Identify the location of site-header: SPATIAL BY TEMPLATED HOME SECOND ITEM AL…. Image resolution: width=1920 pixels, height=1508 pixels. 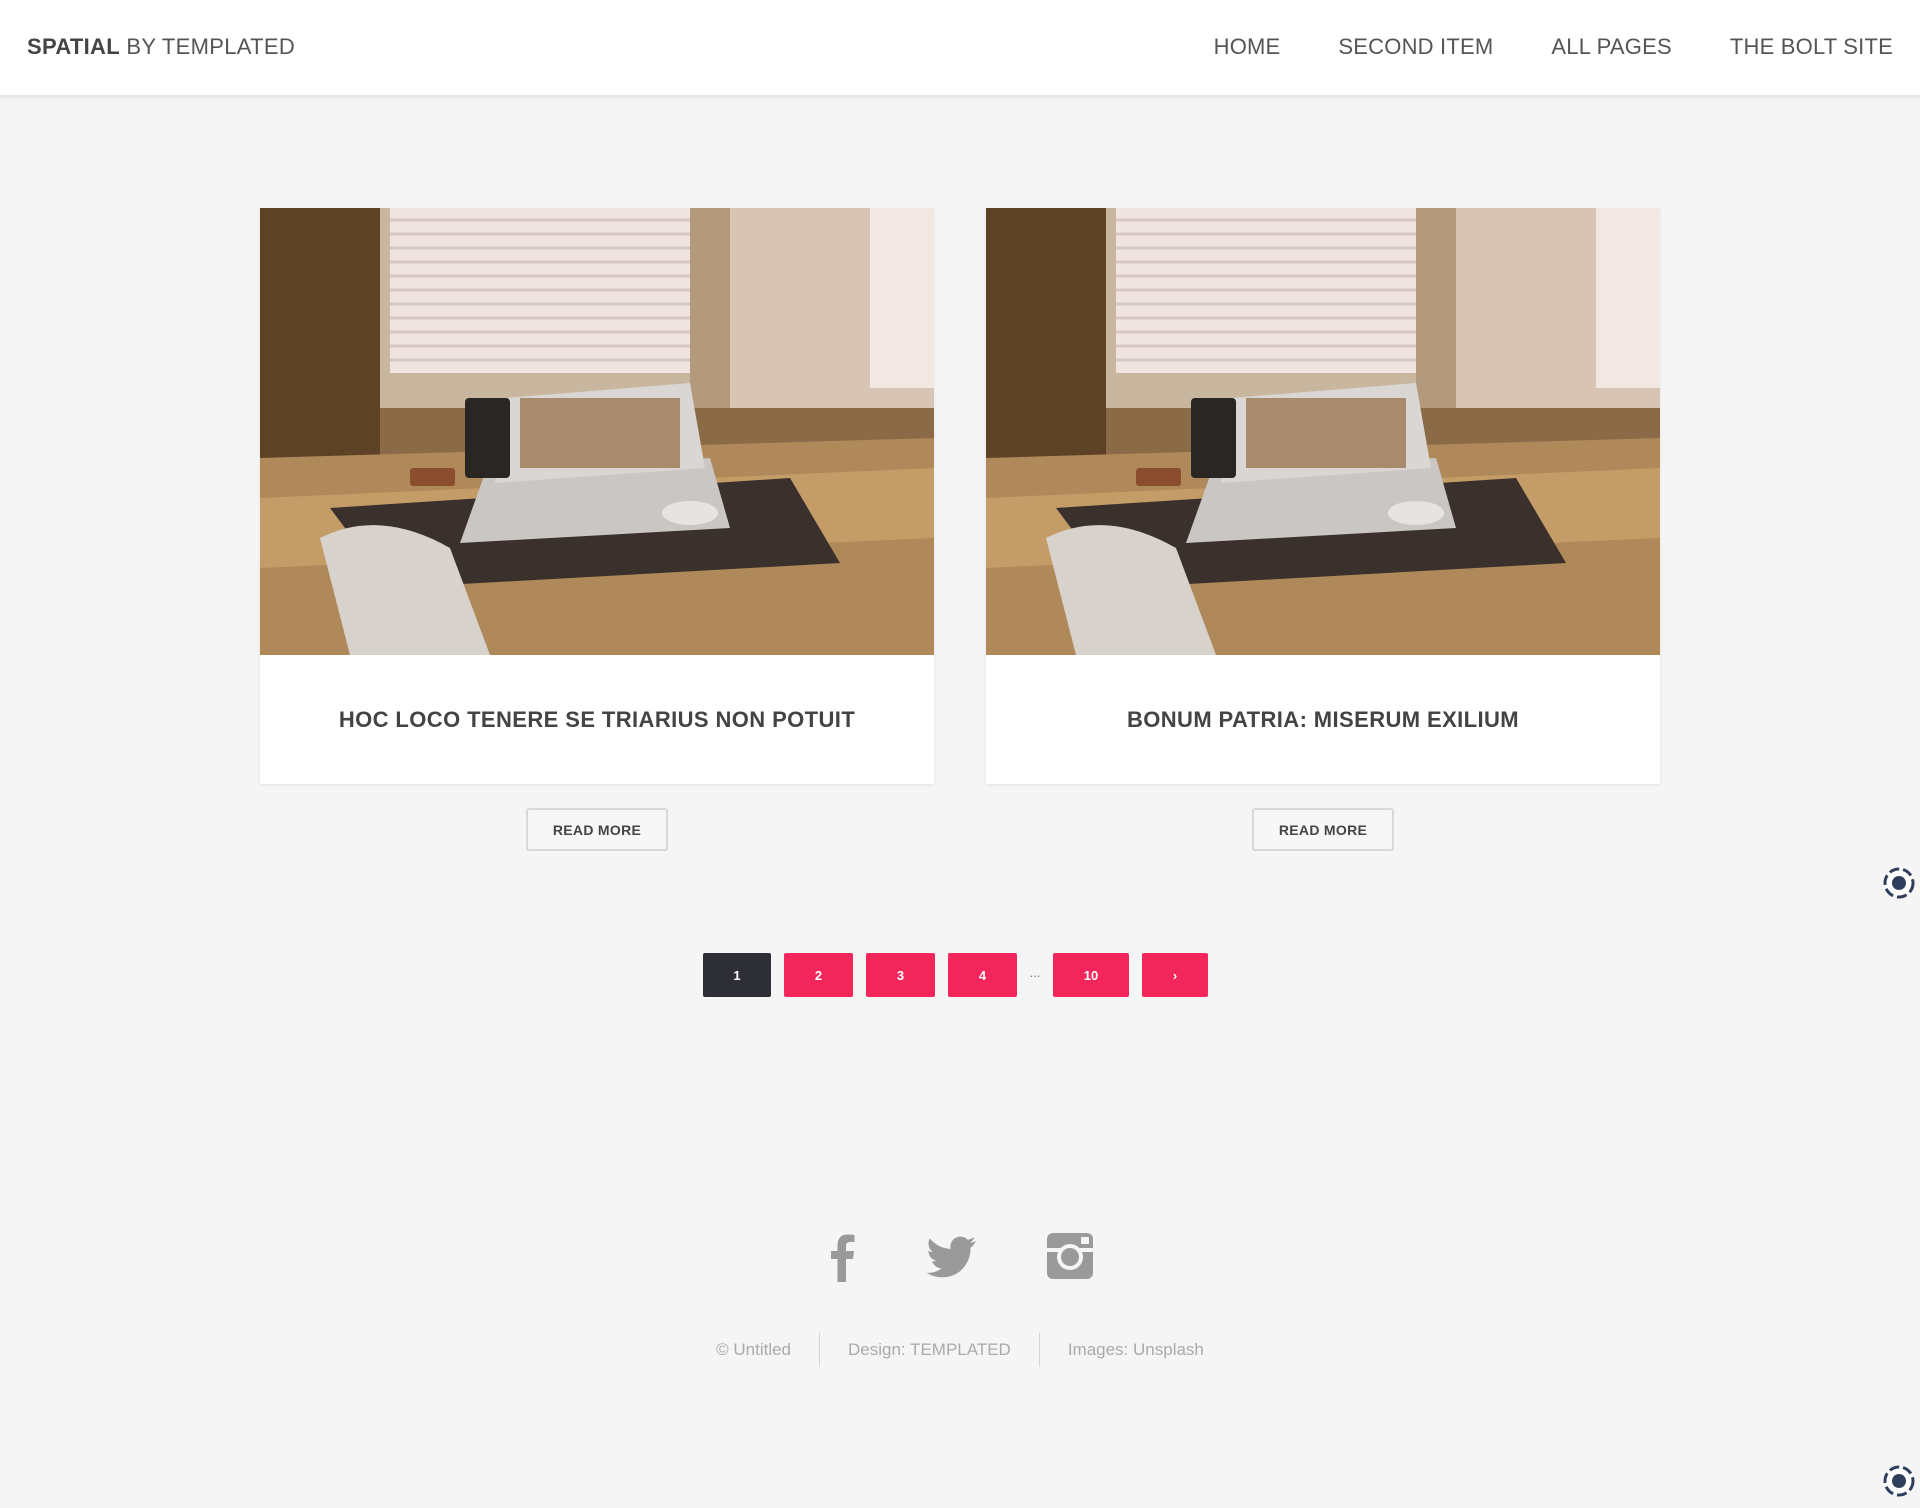
(960, 48).